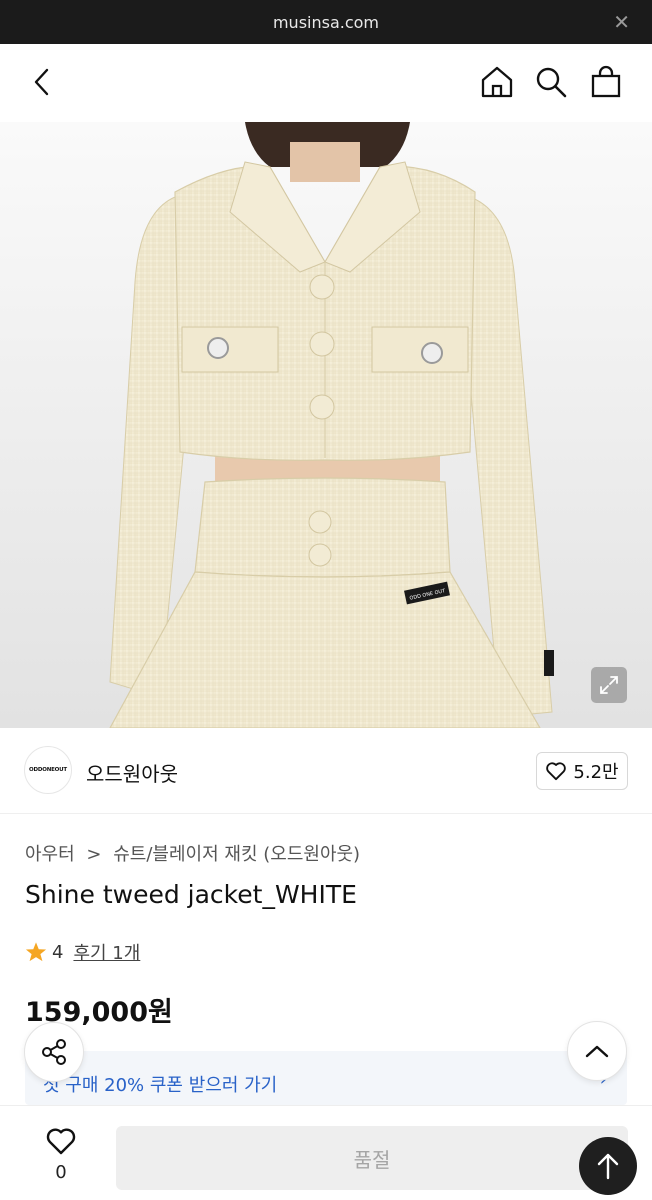  Describe the element at coordinates (106, 952) in the screenshot. I see `review-link: 후기 1개` at that location.